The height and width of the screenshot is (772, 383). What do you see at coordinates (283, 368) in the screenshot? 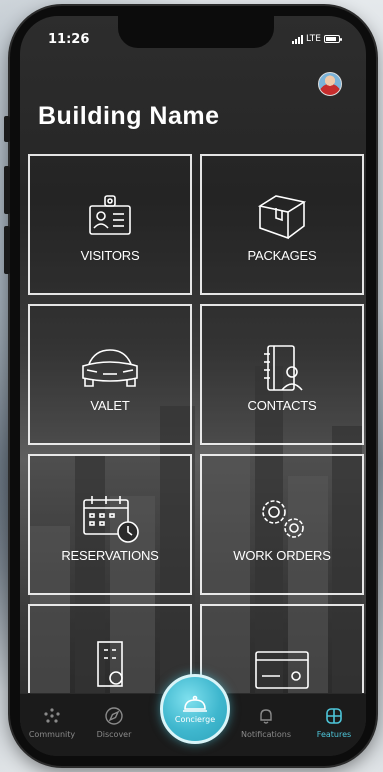
I see `contacts-book-icon` at bounding box center [283, 368].